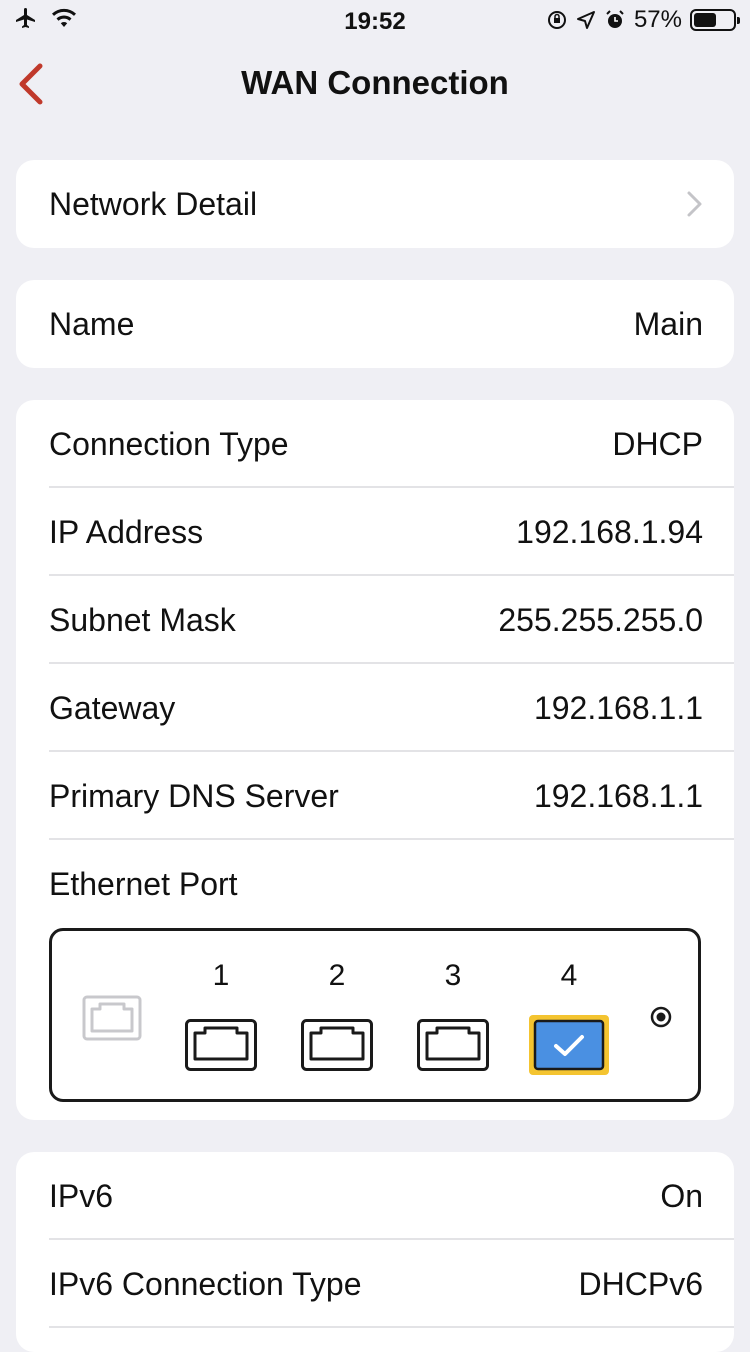 This screenshot has width=750, height=1352. I want to click on port-number-2: 2, so click(337, 975).